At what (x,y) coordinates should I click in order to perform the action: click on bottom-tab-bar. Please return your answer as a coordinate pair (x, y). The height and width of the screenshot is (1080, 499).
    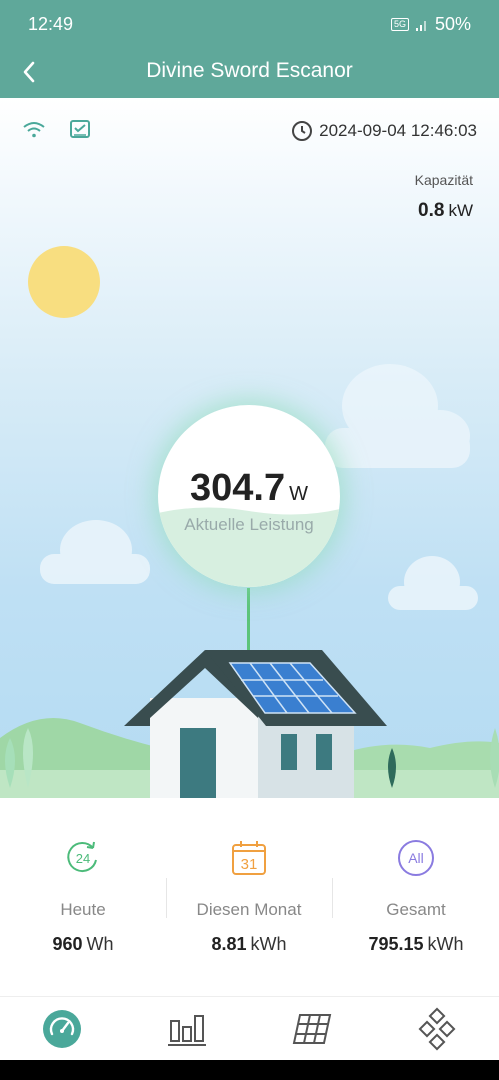
    Looking at the image, I should click on (249, 1028).